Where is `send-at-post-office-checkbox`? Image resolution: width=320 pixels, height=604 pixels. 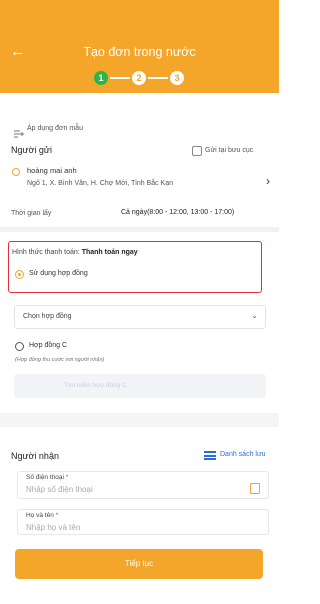
send-at-post-office-checkbox is located at coordinates (197, 151).